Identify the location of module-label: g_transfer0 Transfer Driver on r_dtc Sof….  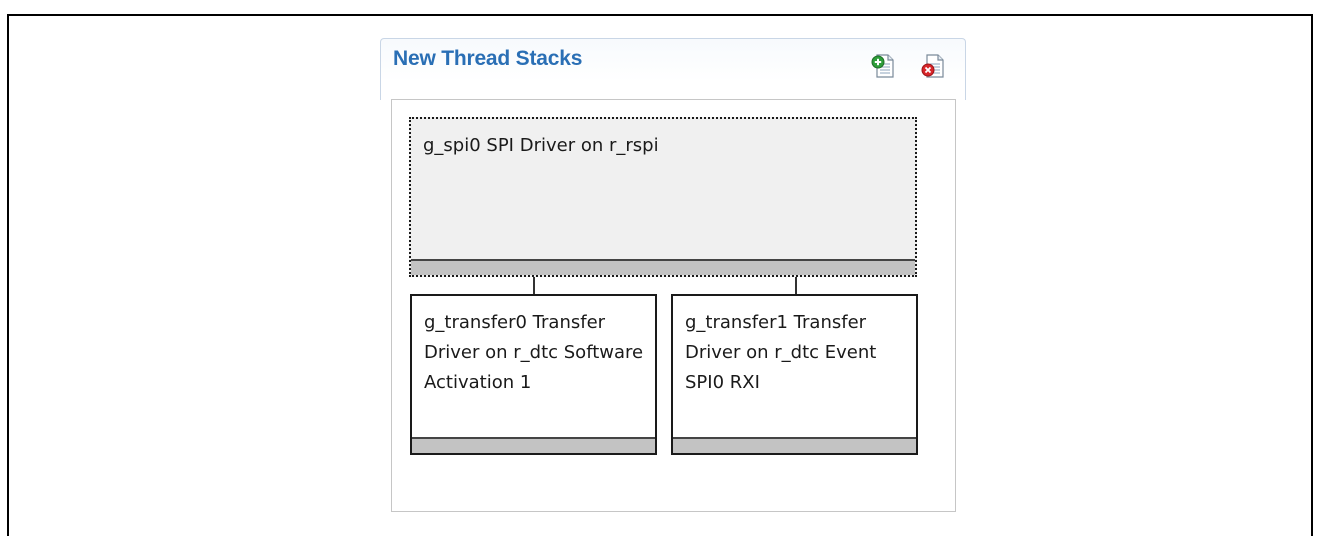
(534, 352).